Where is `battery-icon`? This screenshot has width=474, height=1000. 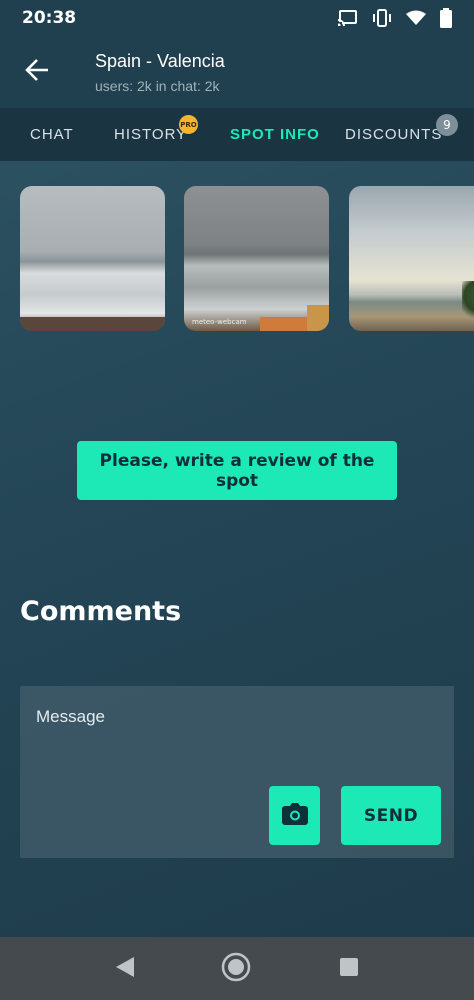
battery-icon is located at coordinates (446, 18).